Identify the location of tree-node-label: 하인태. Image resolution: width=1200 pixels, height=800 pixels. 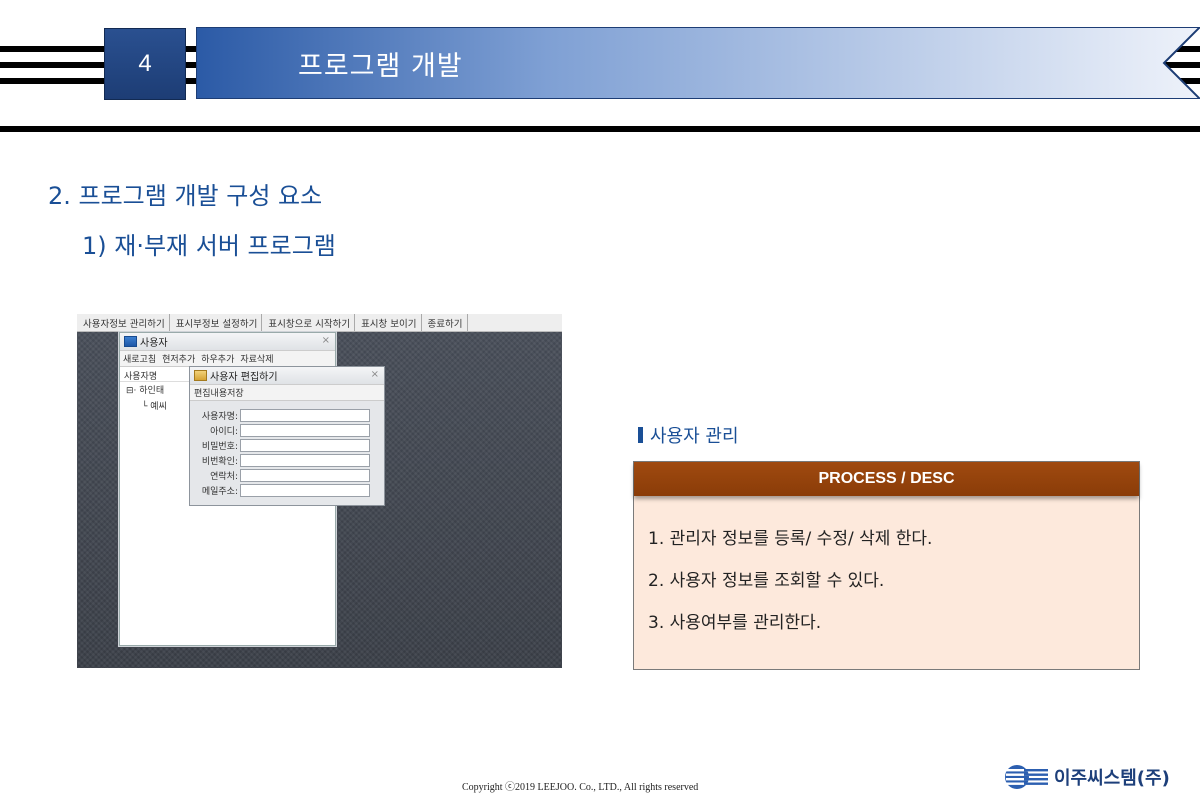
(152, 391).